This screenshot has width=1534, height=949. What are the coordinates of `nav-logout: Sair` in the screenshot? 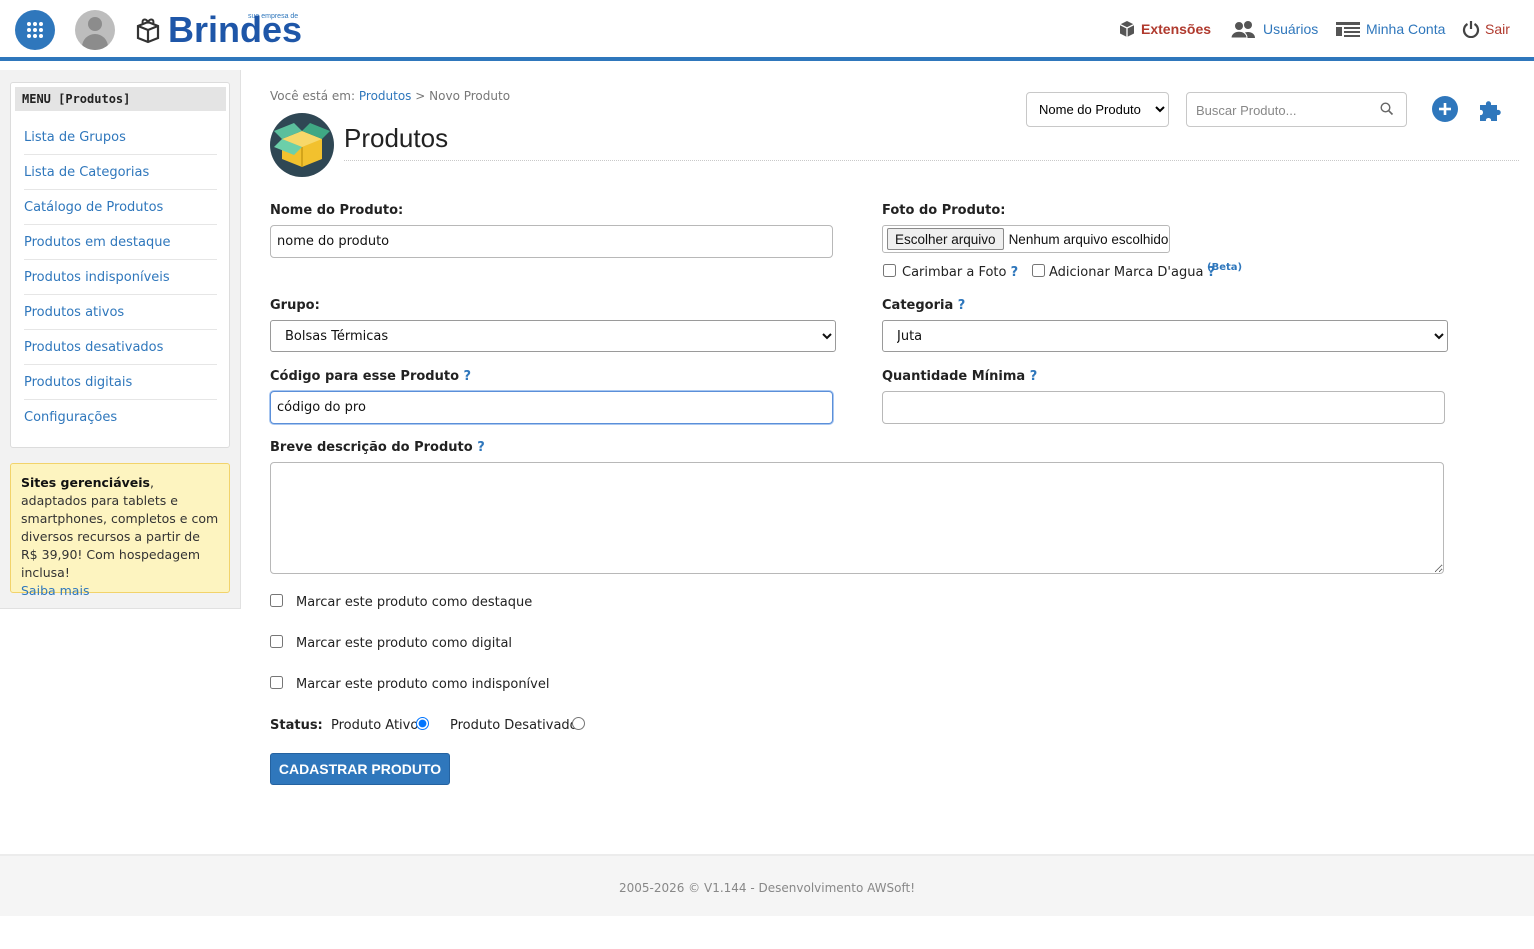 It's located at (1486, 29).